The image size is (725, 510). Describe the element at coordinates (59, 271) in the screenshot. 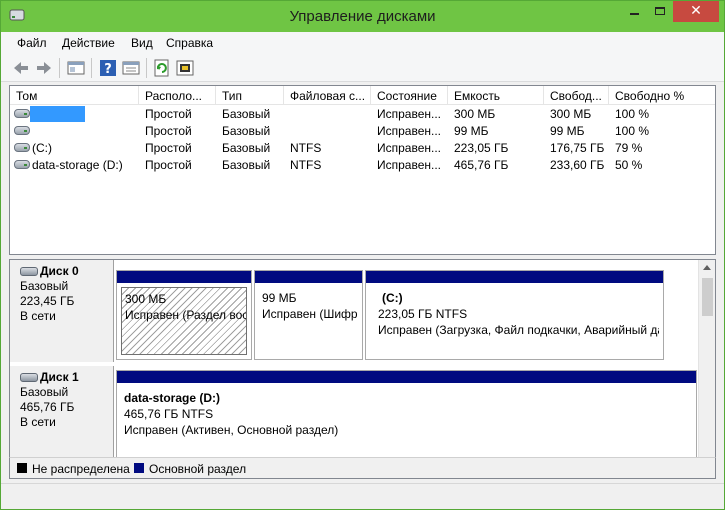

I see `disk-0-label: Диск 0` at that location.